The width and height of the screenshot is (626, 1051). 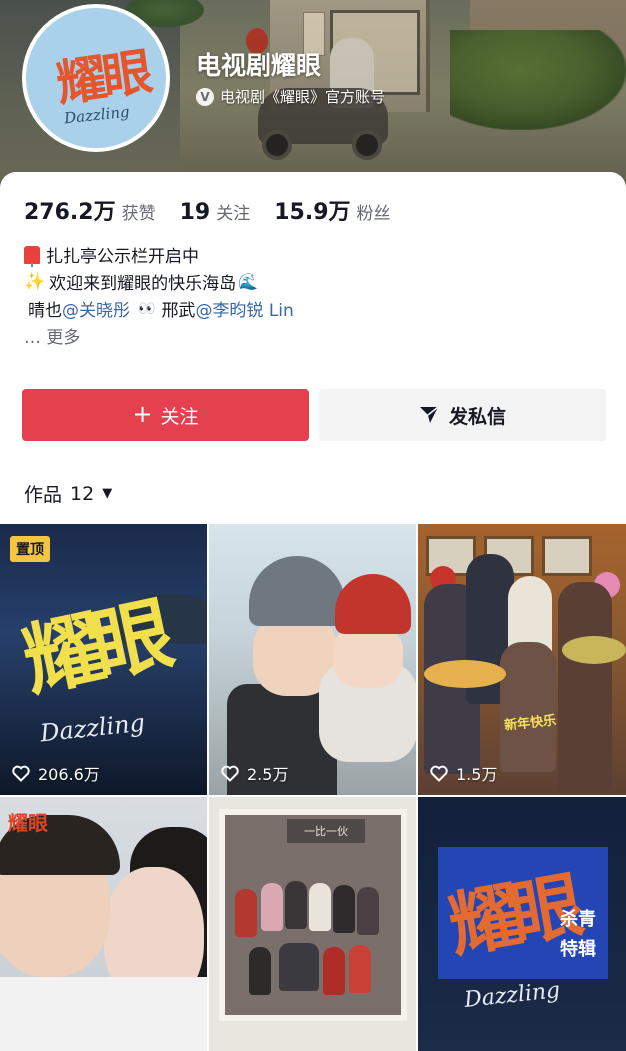 What do you see at coordinates (70, 212) in the screenshot?
I see `stat-number: 276.2万` at bounding box center [70, 212].